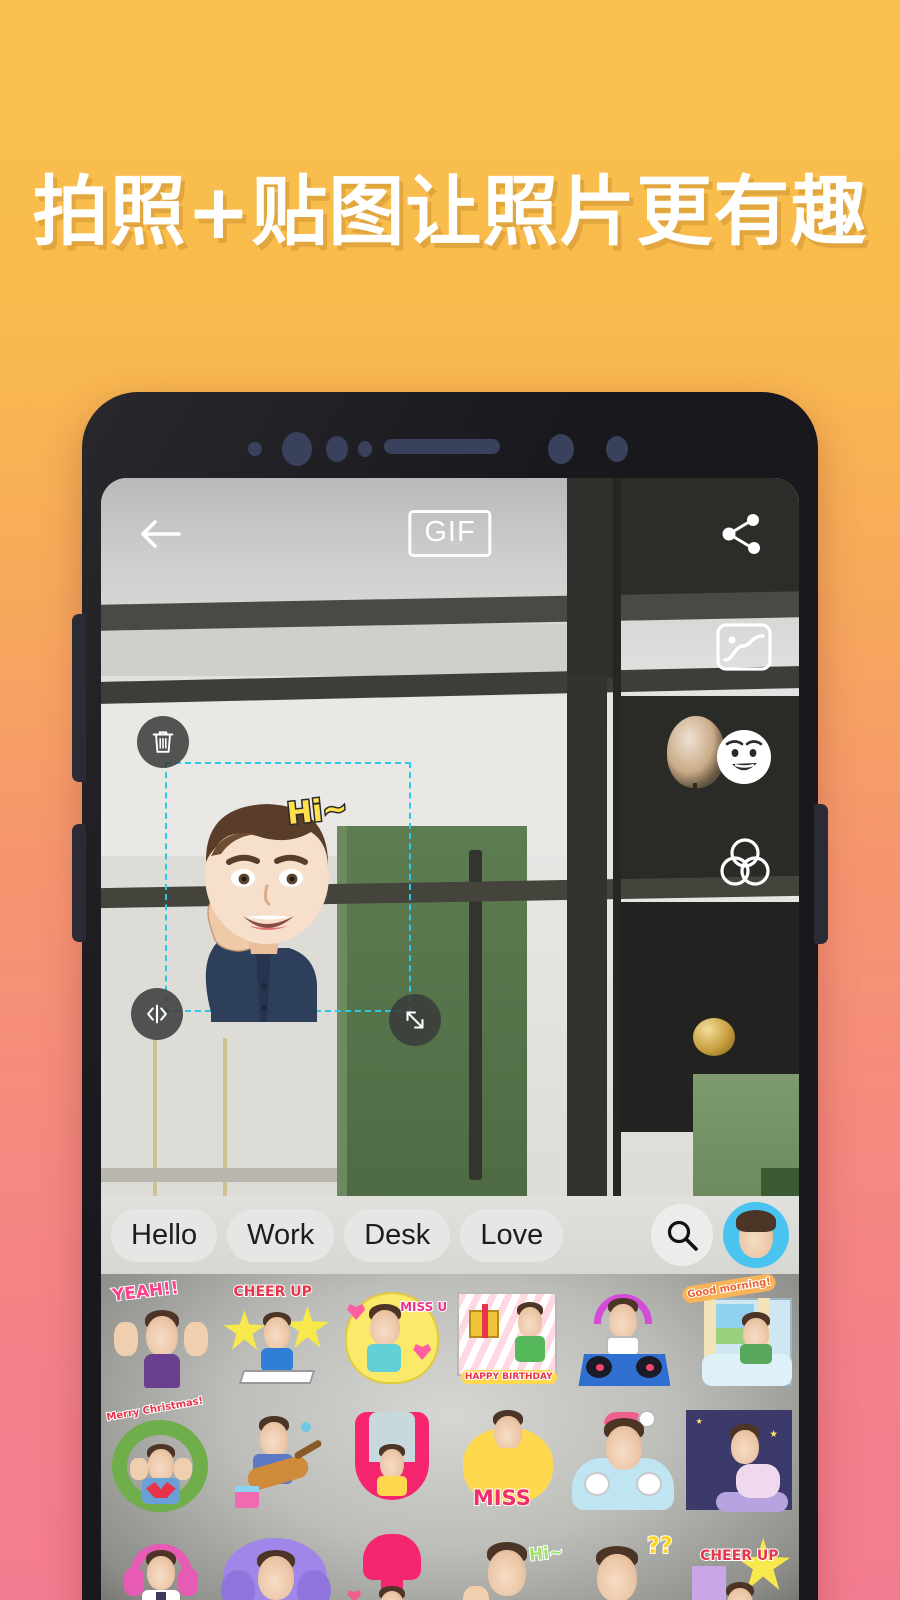 The width and height of the screenshot is (900, 1600). I want to click on search-icon, so click(682, 1235).